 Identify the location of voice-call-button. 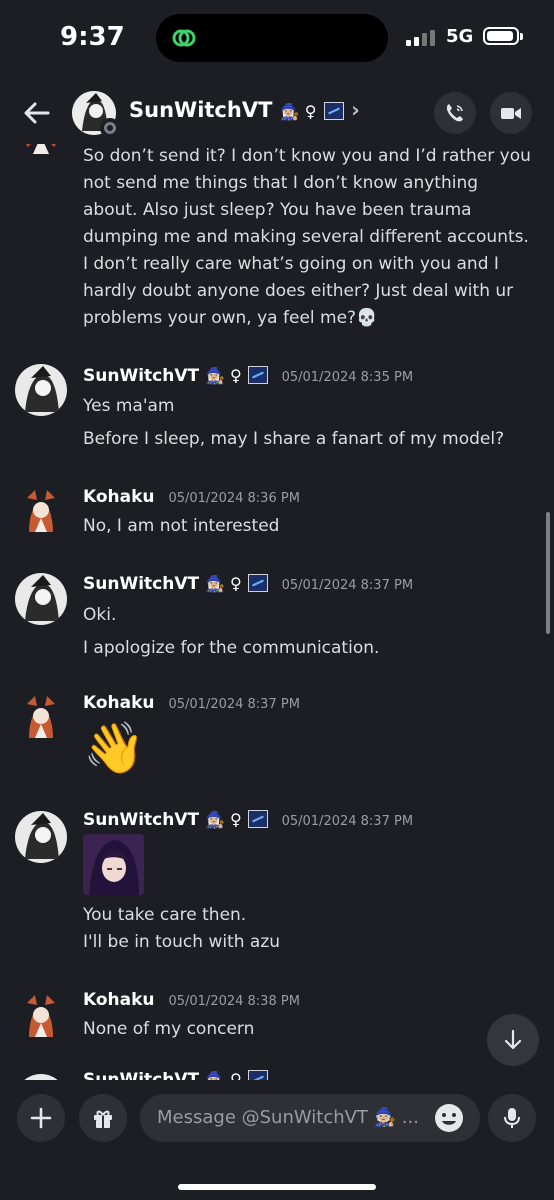
(455, 113).